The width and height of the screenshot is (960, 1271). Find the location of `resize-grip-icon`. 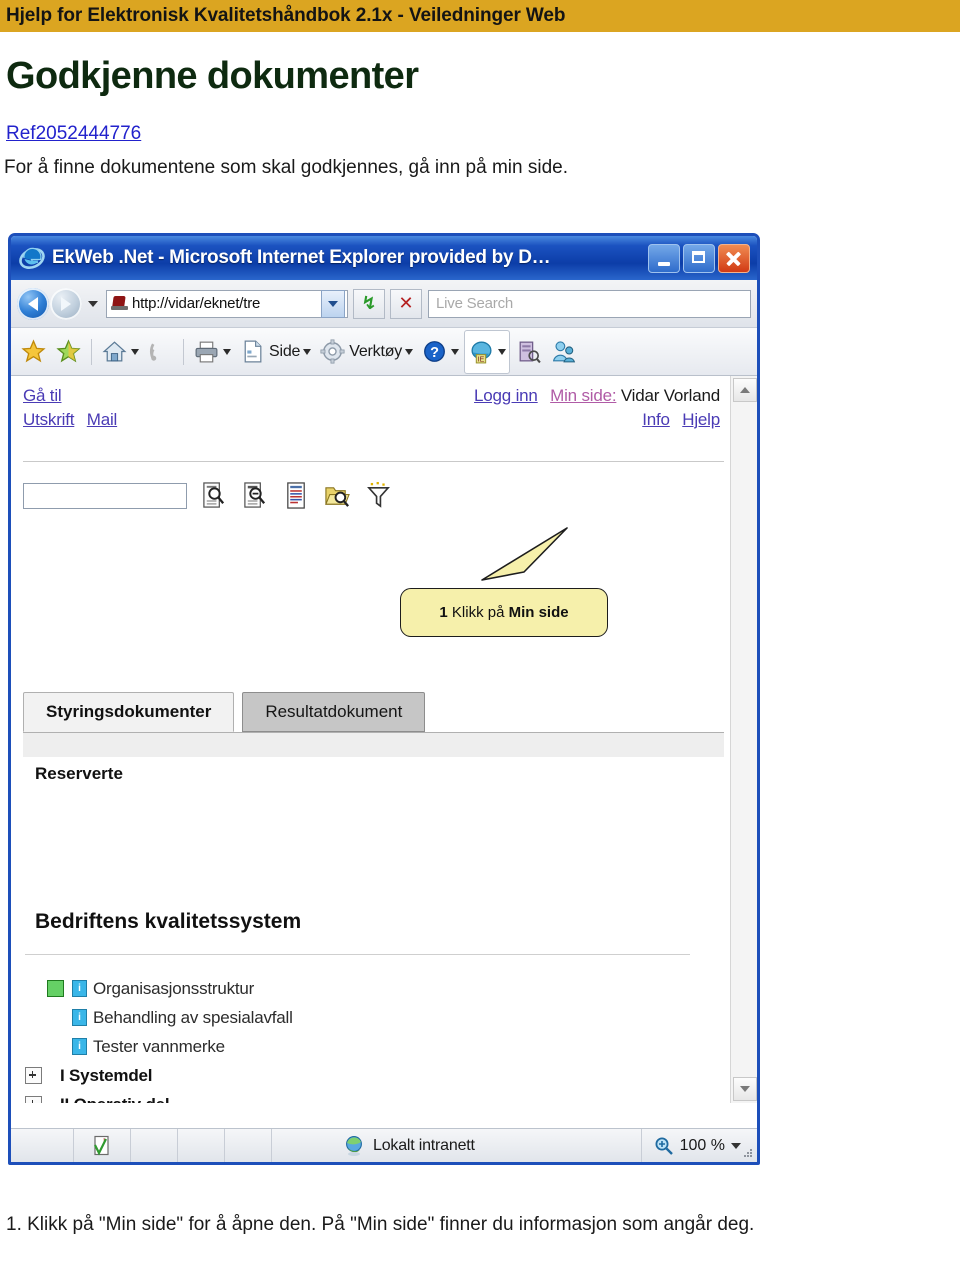

resize-grip-icon is located at coordinates (748, 1153).